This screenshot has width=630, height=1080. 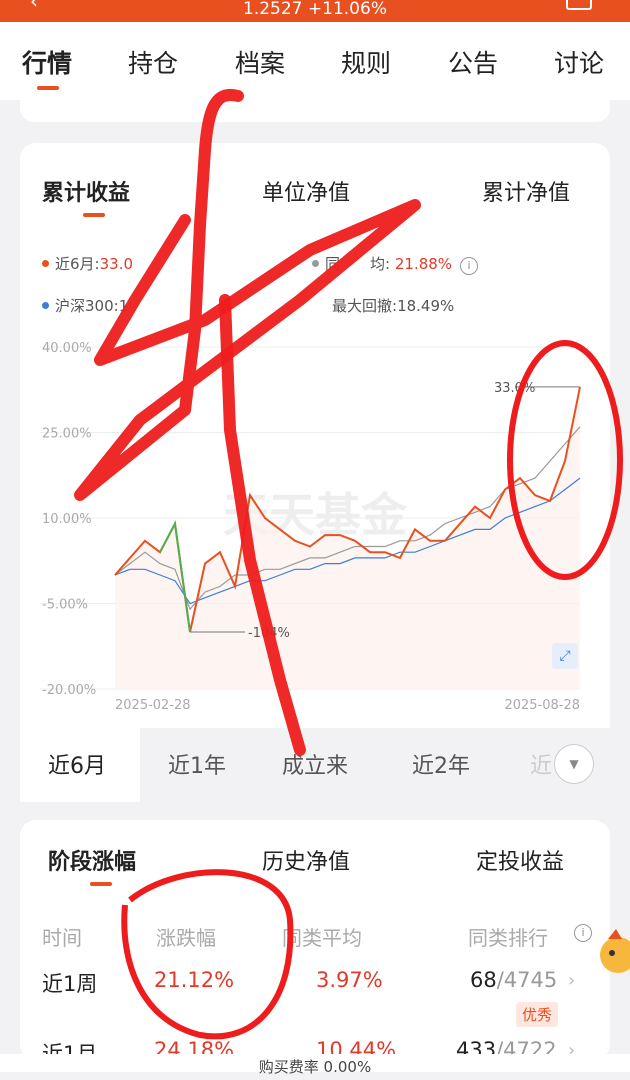 I want to click on period-more: 近, so click(x=541, y=764).